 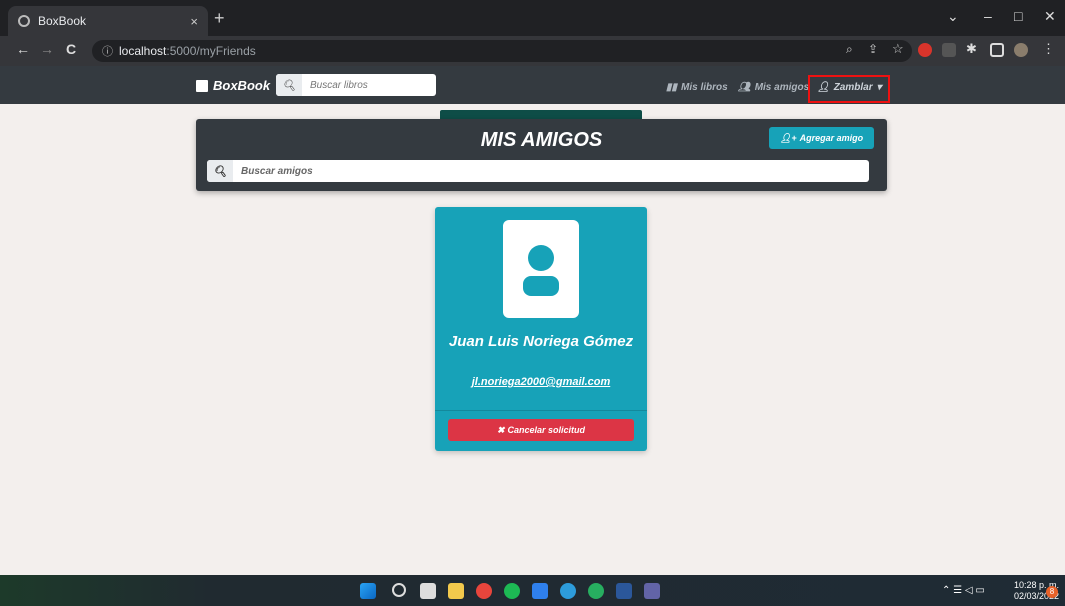 I want to click on user-avatar-icon, so click(x=541, y=270).